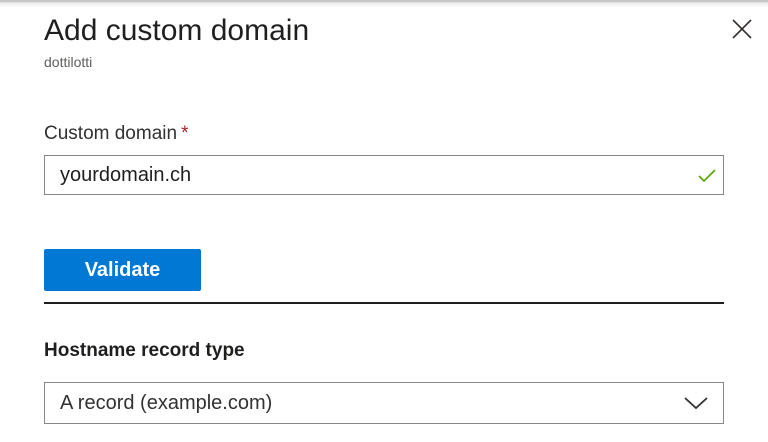  What do you see at coordinates (68, 62) in the screenshot?
I see `panel-subtitle: dottilotti` at bounding box center [68, 62].